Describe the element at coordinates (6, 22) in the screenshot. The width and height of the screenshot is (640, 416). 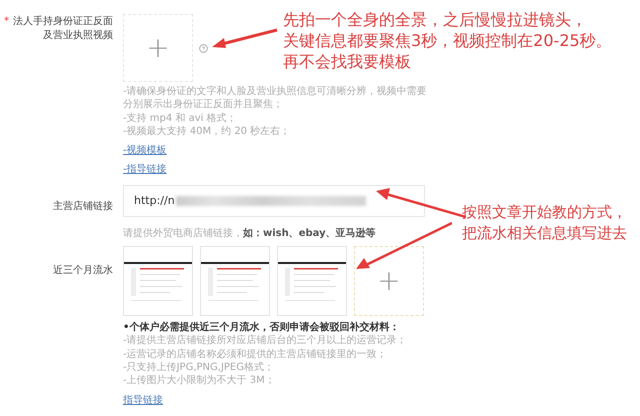
I see `required-mark: *` at that location.